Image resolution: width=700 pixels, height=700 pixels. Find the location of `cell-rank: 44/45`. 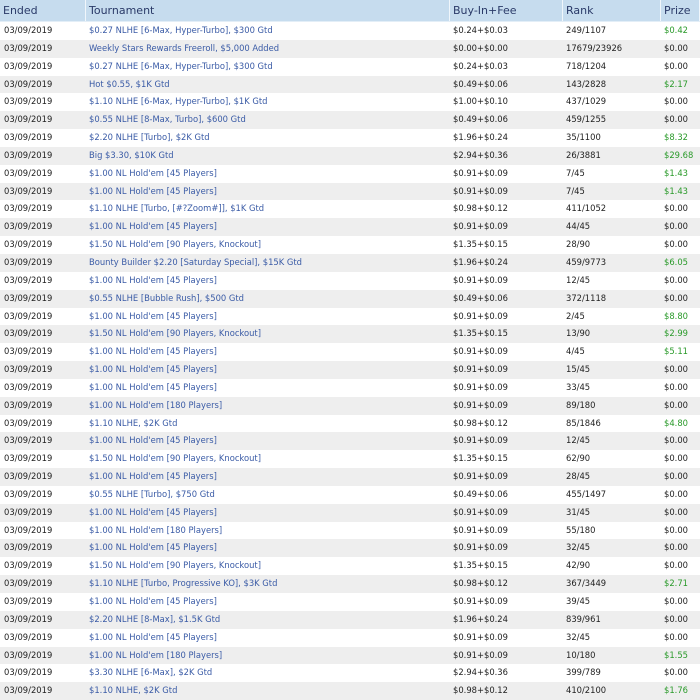

cell-rank: 44/45 is located at coordinates (578, 226).